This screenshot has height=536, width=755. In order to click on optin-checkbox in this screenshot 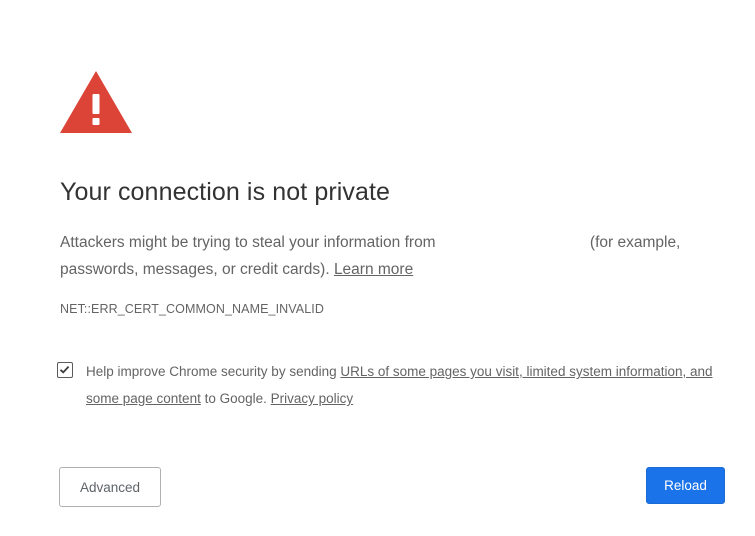, I will do `click(65, 370)`.